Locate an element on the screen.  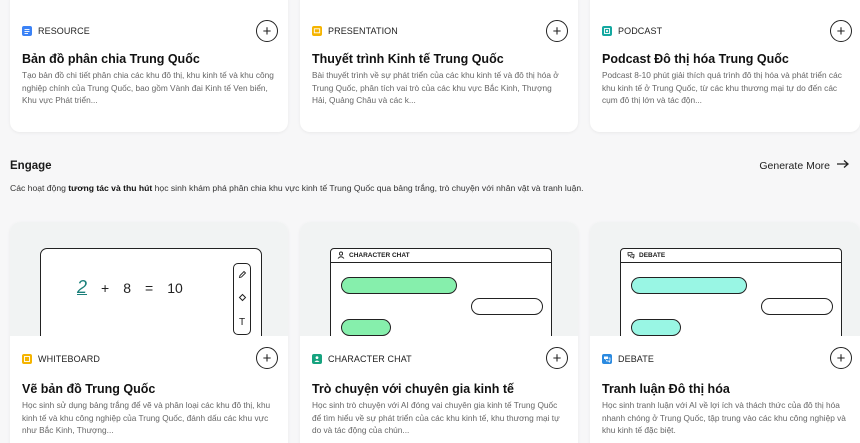
document-icon is located at coordinates (27, 31).